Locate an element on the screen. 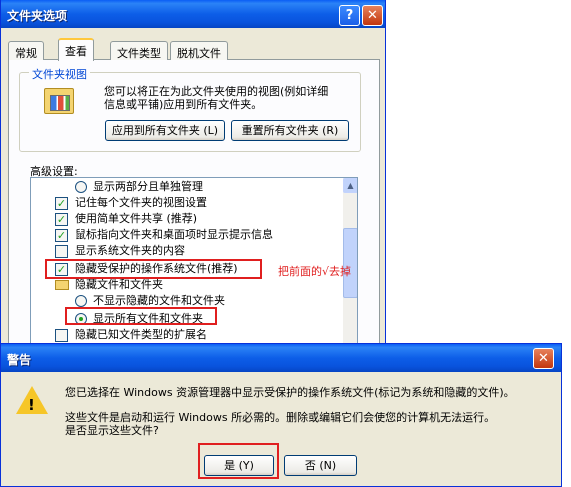 This screenshot has height=487, width=571. list-item: ✓ 记住每个文件夹的视图设置 is located at coordinates (186, 203).